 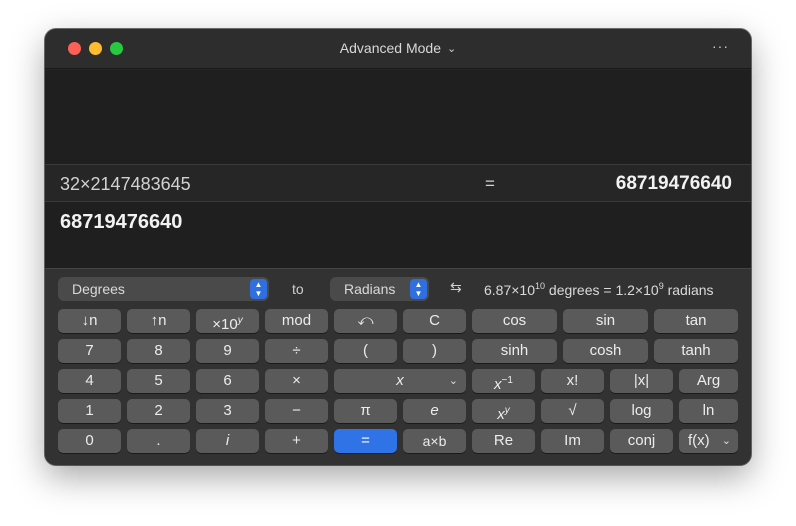 I want to click on factorial-key: x!, so click(x=572, y=381).